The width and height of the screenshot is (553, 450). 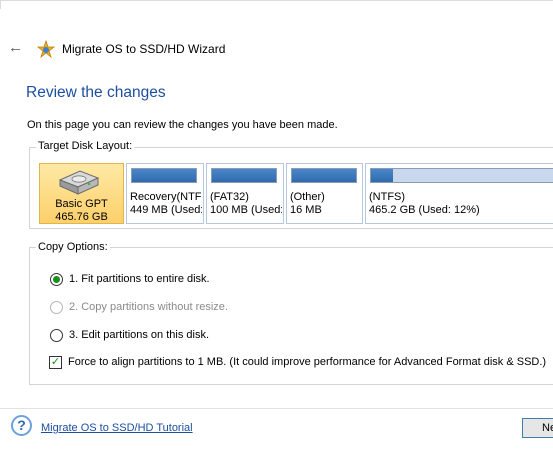 I want to click on footer-divider, so click(x=276, y=408).